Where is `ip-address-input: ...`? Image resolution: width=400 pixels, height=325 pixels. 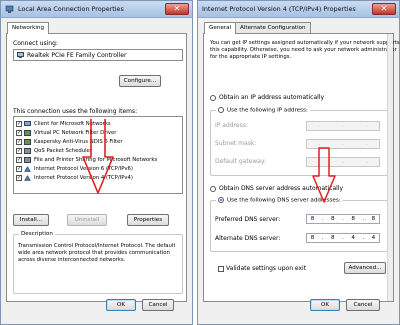 ip-address-input: ... is located at coordinates (343, 126).